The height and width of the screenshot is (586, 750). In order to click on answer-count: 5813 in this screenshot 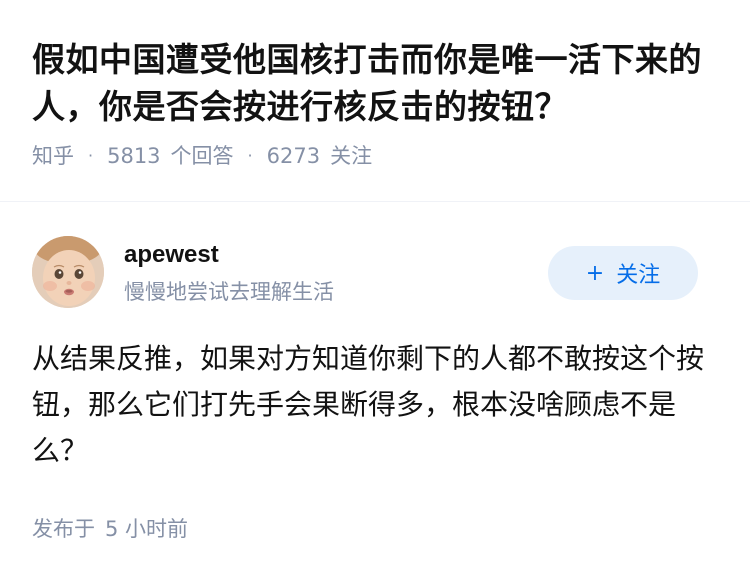, I will do `click(134, 156)`.